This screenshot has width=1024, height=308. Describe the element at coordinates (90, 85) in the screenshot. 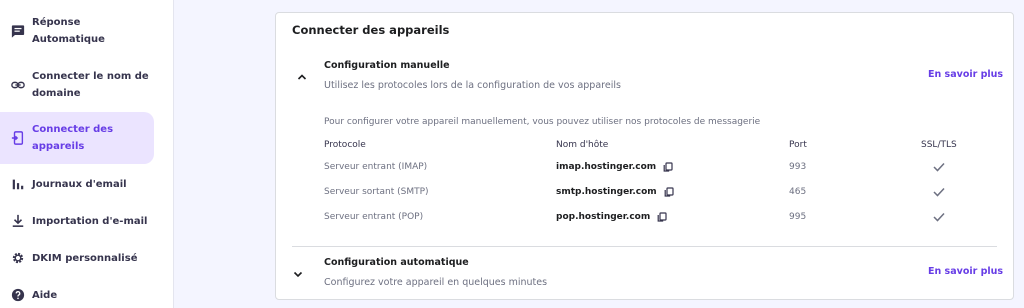

I see `sidebar-item-label: Connecter le nom de domaine` at that location.